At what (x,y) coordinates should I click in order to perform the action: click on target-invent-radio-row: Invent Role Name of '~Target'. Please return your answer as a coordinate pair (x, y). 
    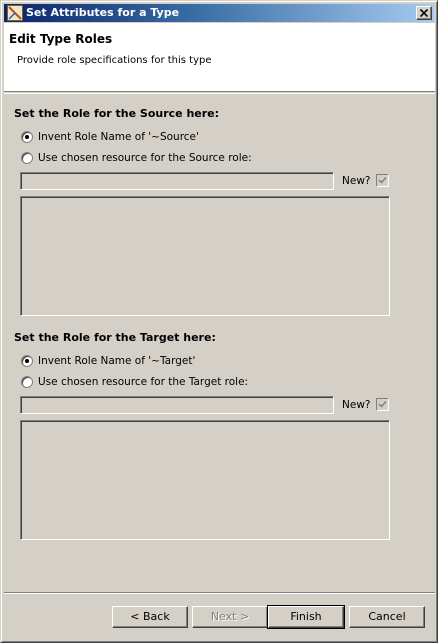
    Looking at the image, I should click on (108, 361).